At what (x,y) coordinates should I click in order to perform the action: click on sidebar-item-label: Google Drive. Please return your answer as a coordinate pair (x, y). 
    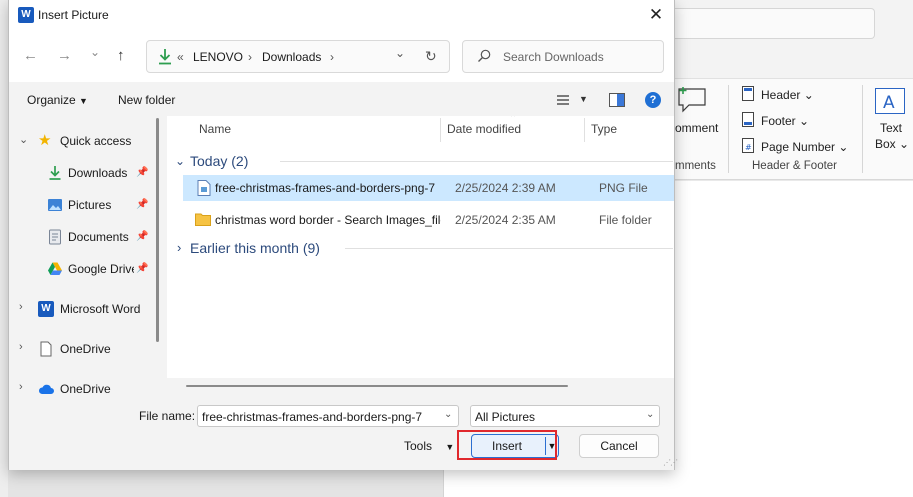
    Looking at the image, I should click on (101, 269).